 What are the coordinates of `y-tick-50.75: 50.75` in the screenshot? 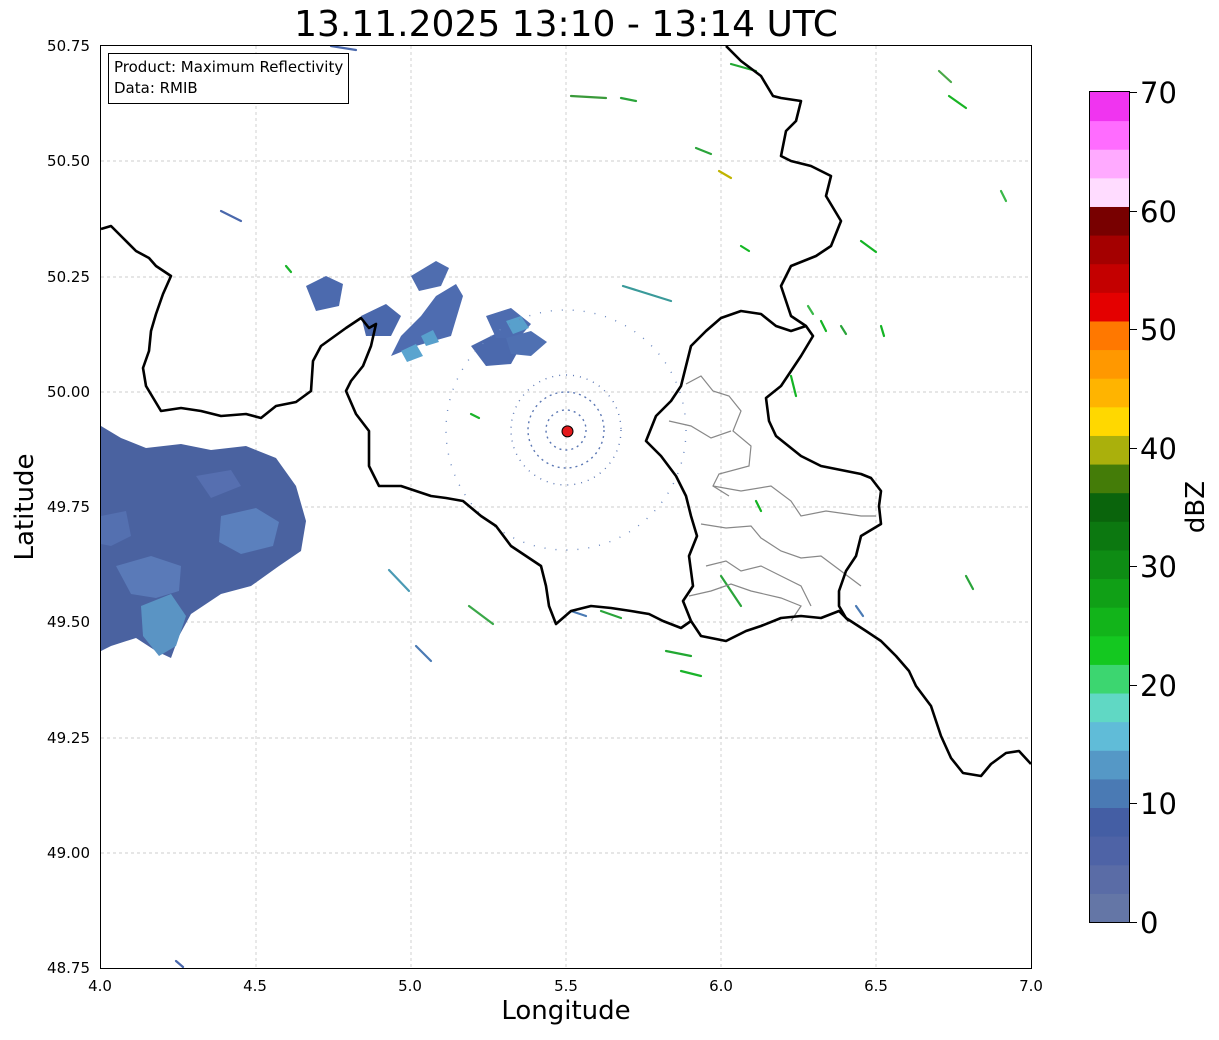 It's located at (68, 46).